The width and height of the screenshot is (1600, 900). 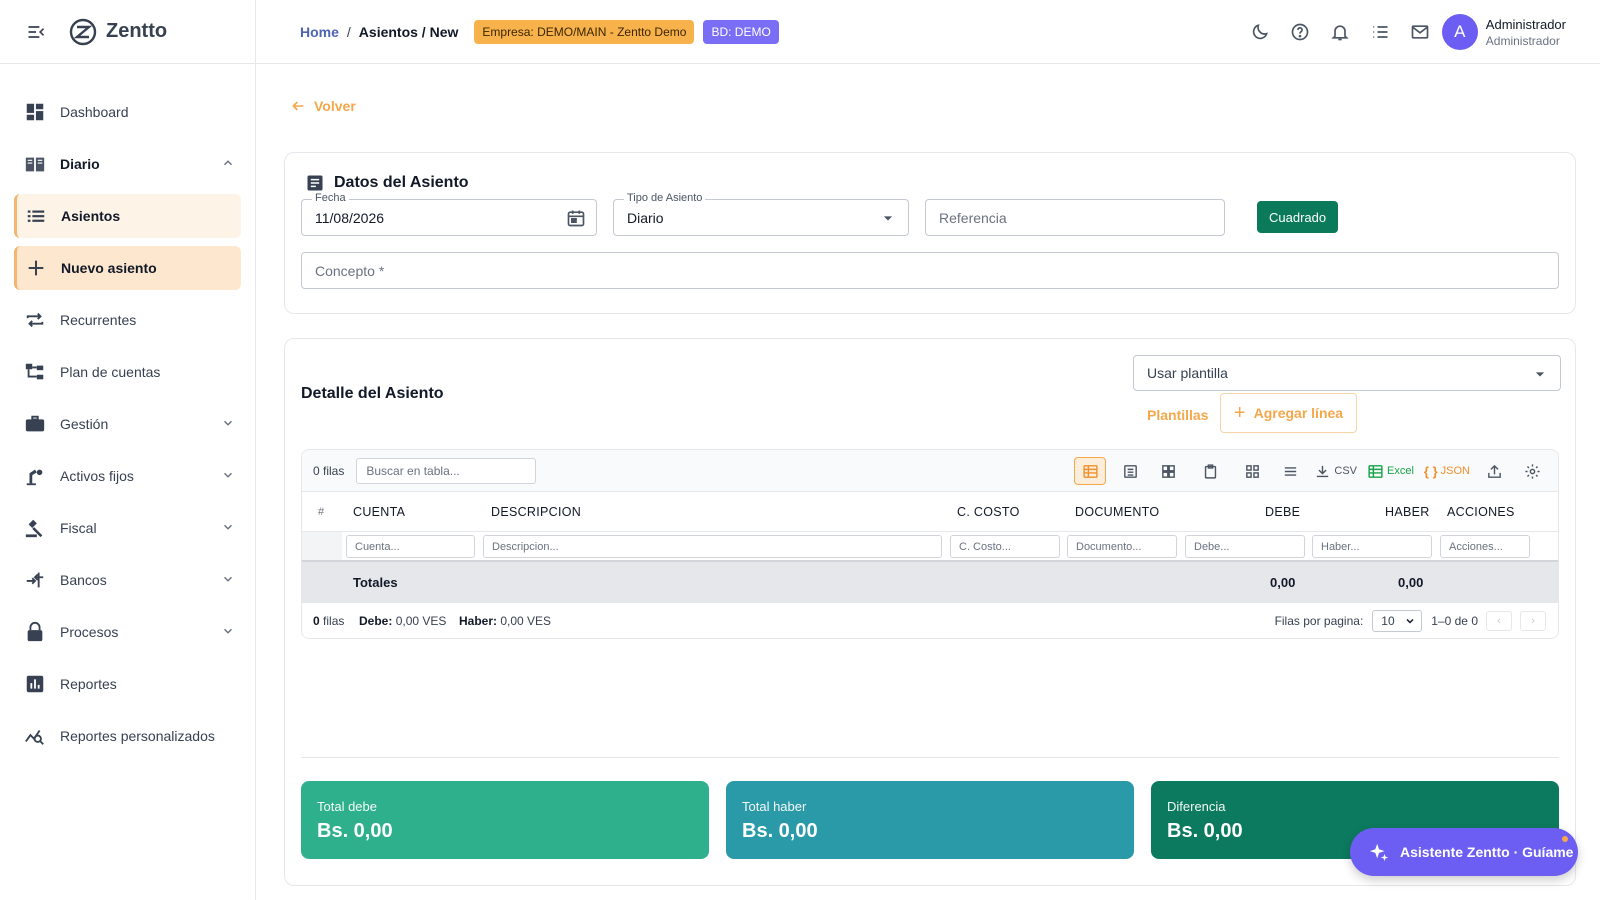 I want to click on referencia-input: Referencia, so click(x=1075, y=217).